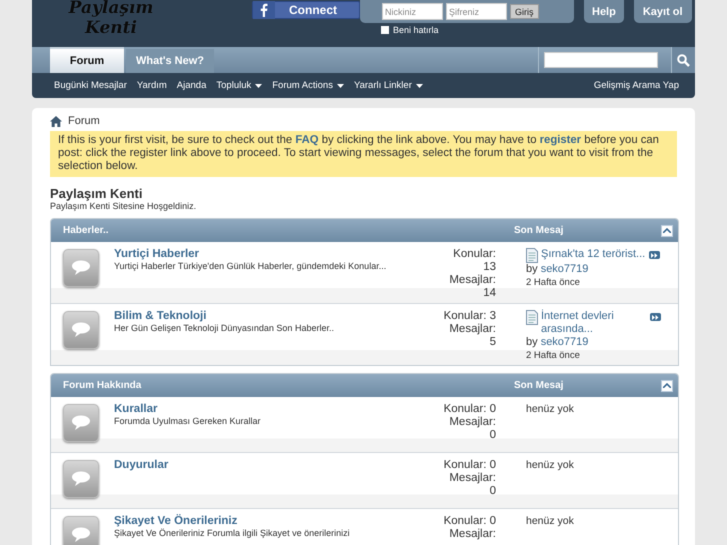 Image resolution: width=727 pixels, height=545 pixels. Describe the element at coordinates (84, 121) in the screenshot. I see `breadcrumb-link: Forum` at that location.